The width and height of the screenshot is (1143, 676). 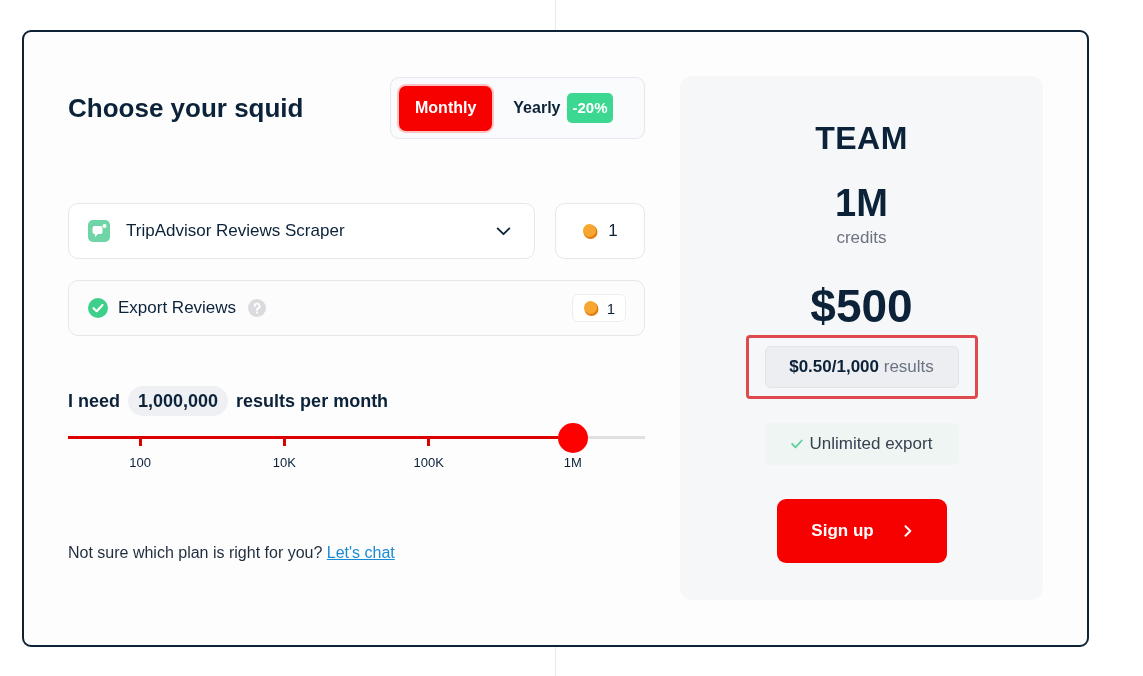 I want to click on chat-tile-icon, so click(x=99, y=231).